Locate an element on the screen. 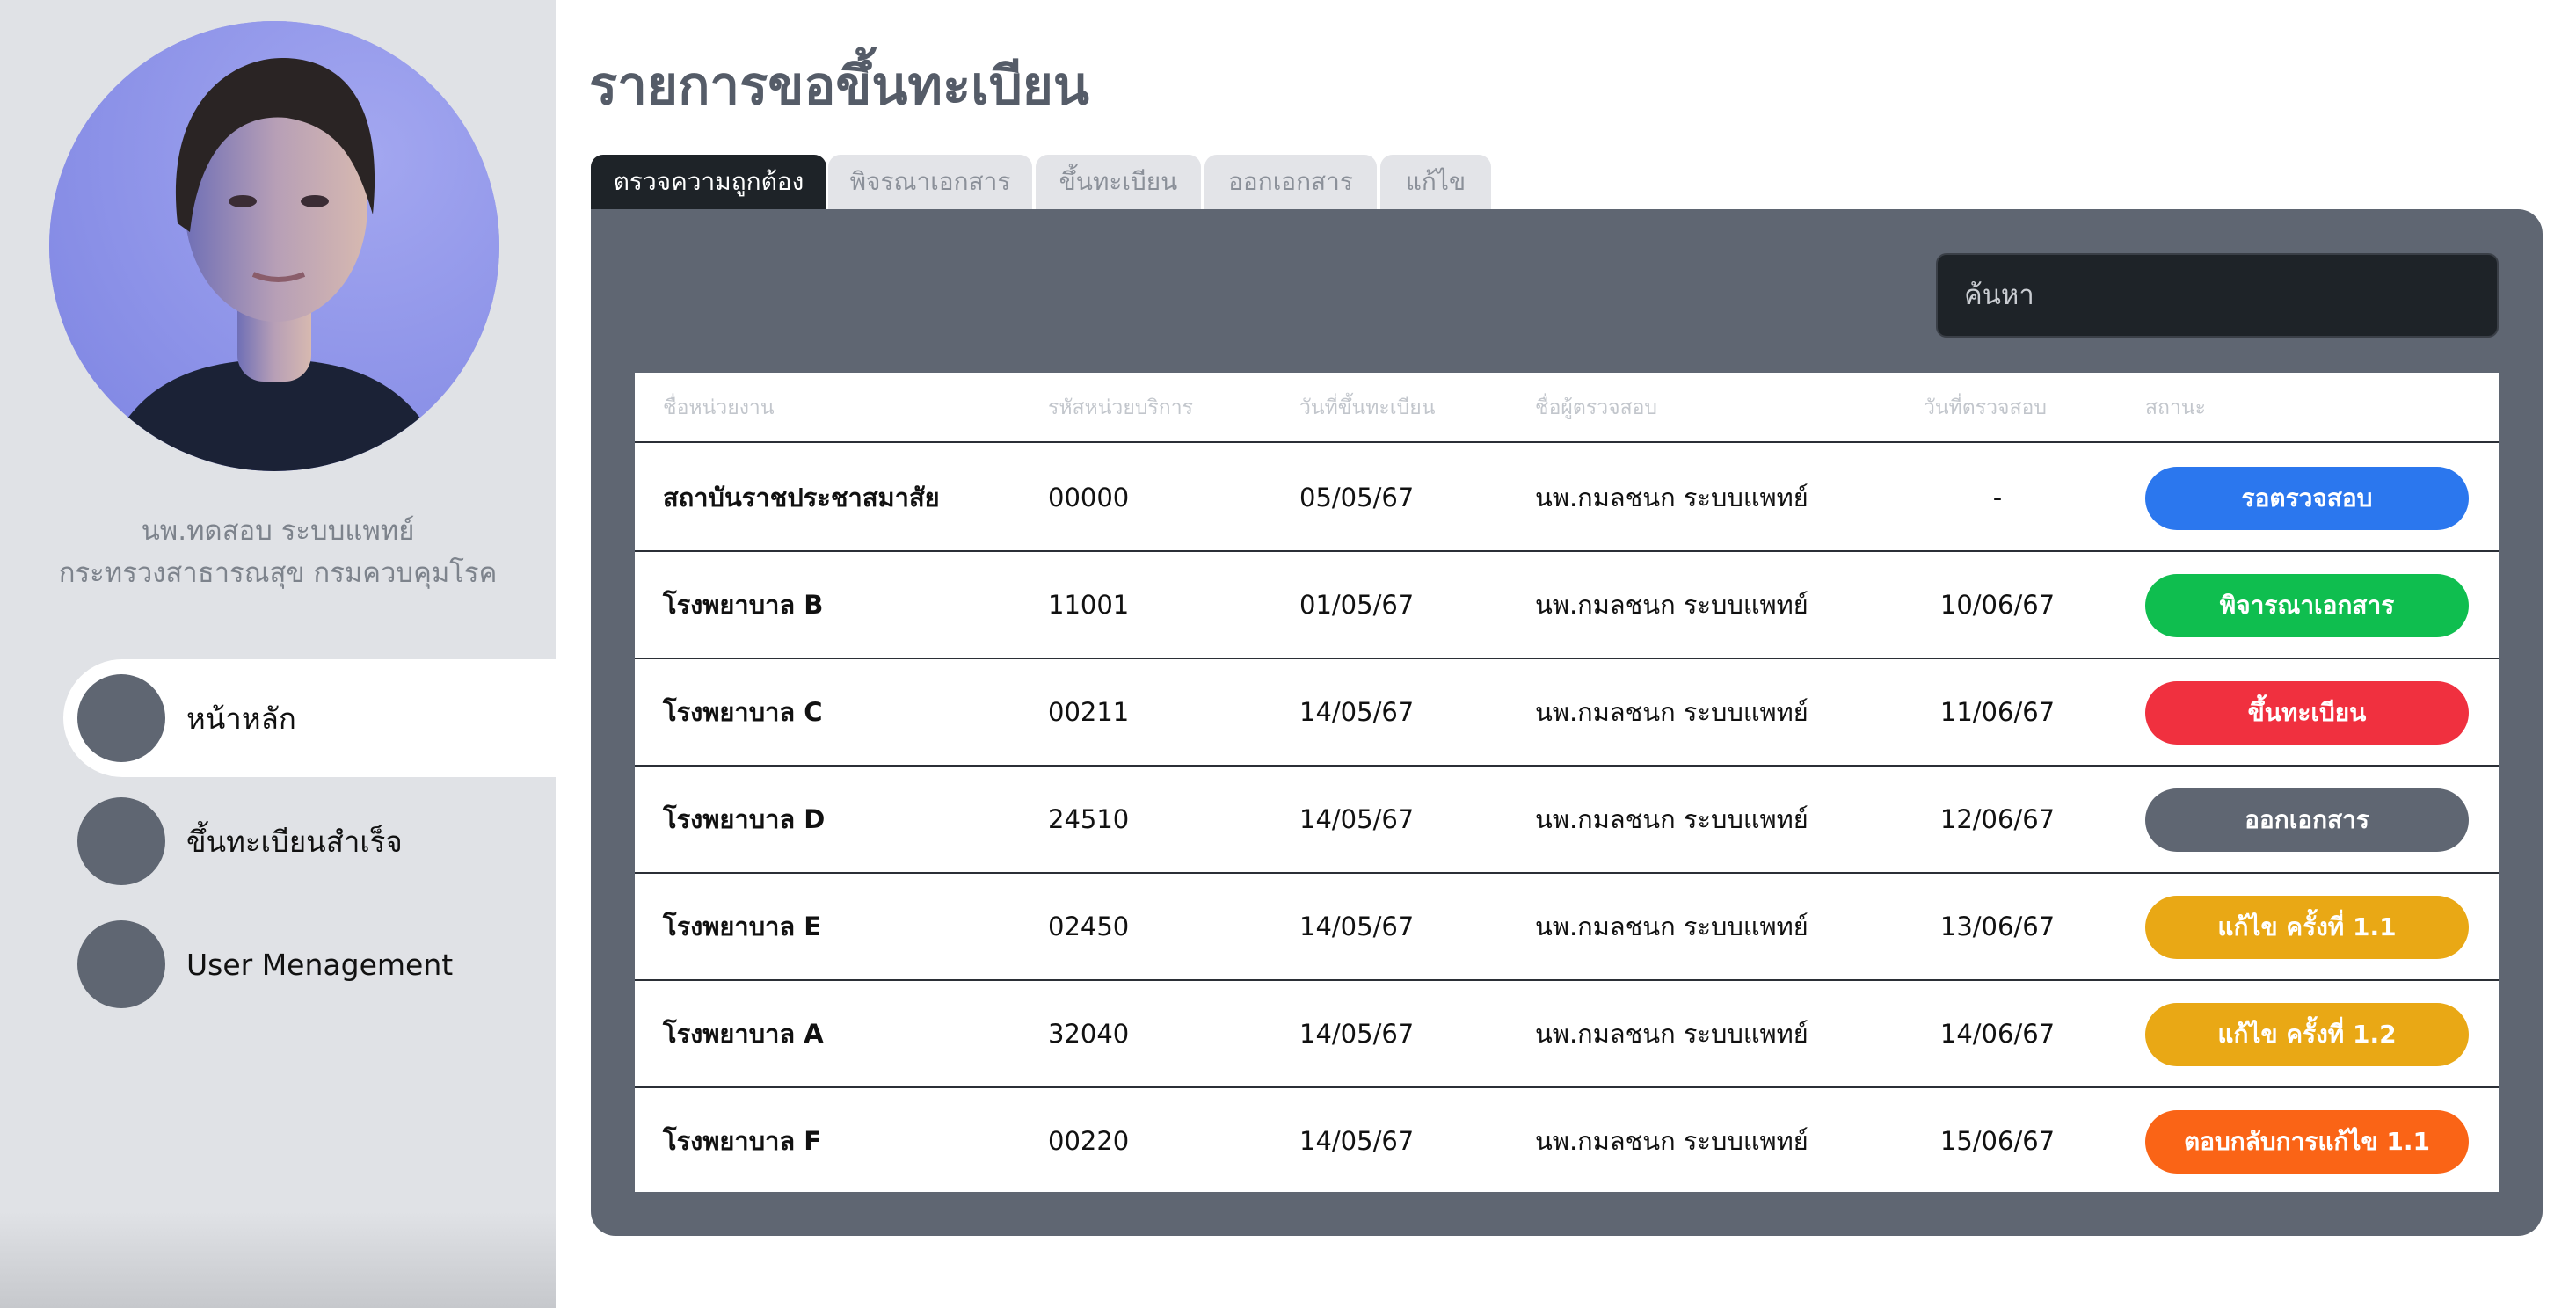  cell-check-date: - is located at coordinates (1997, 498).